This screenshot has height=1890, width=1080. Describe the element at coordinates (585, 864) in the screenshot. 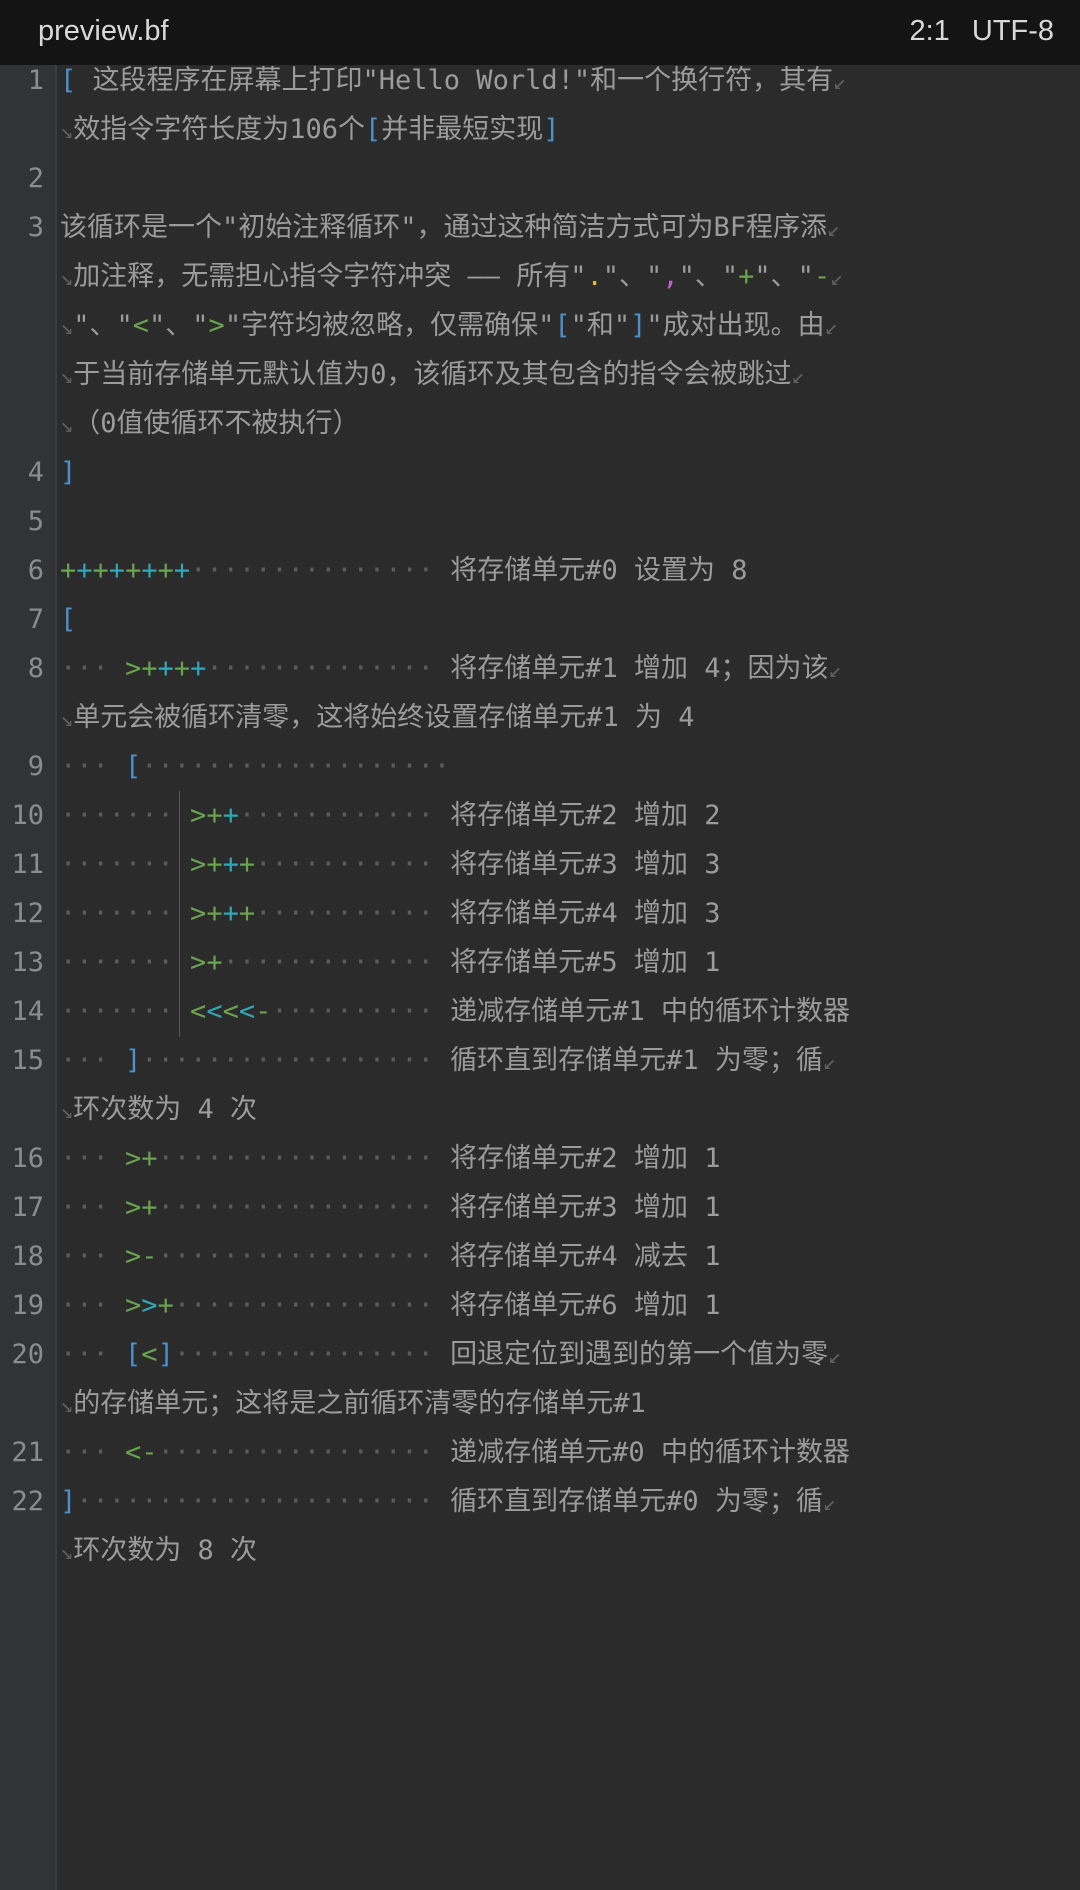

I see `comment-text: 将存储单元#3 增加 3` at that location.